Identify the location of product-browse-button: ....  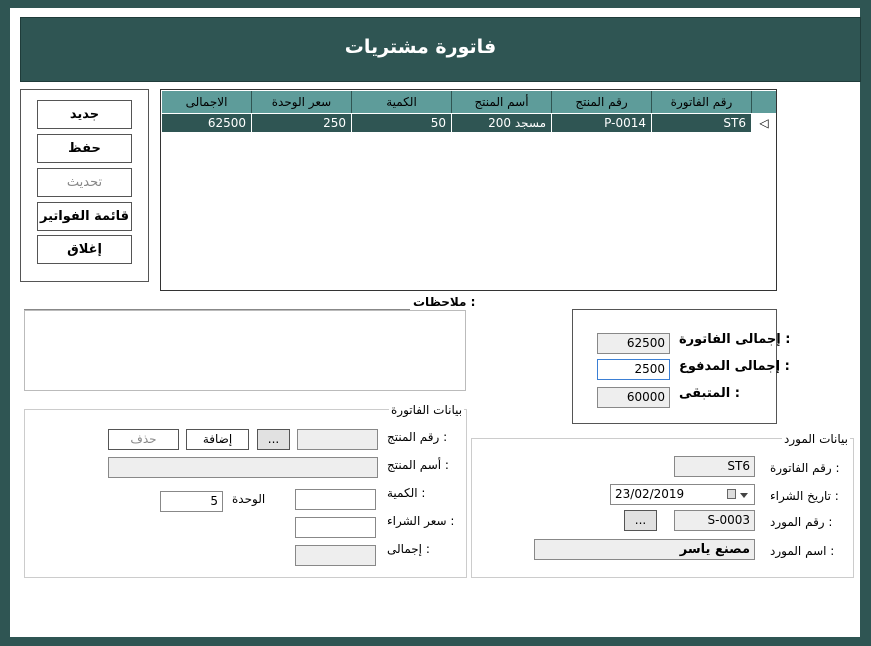
(273, 439).